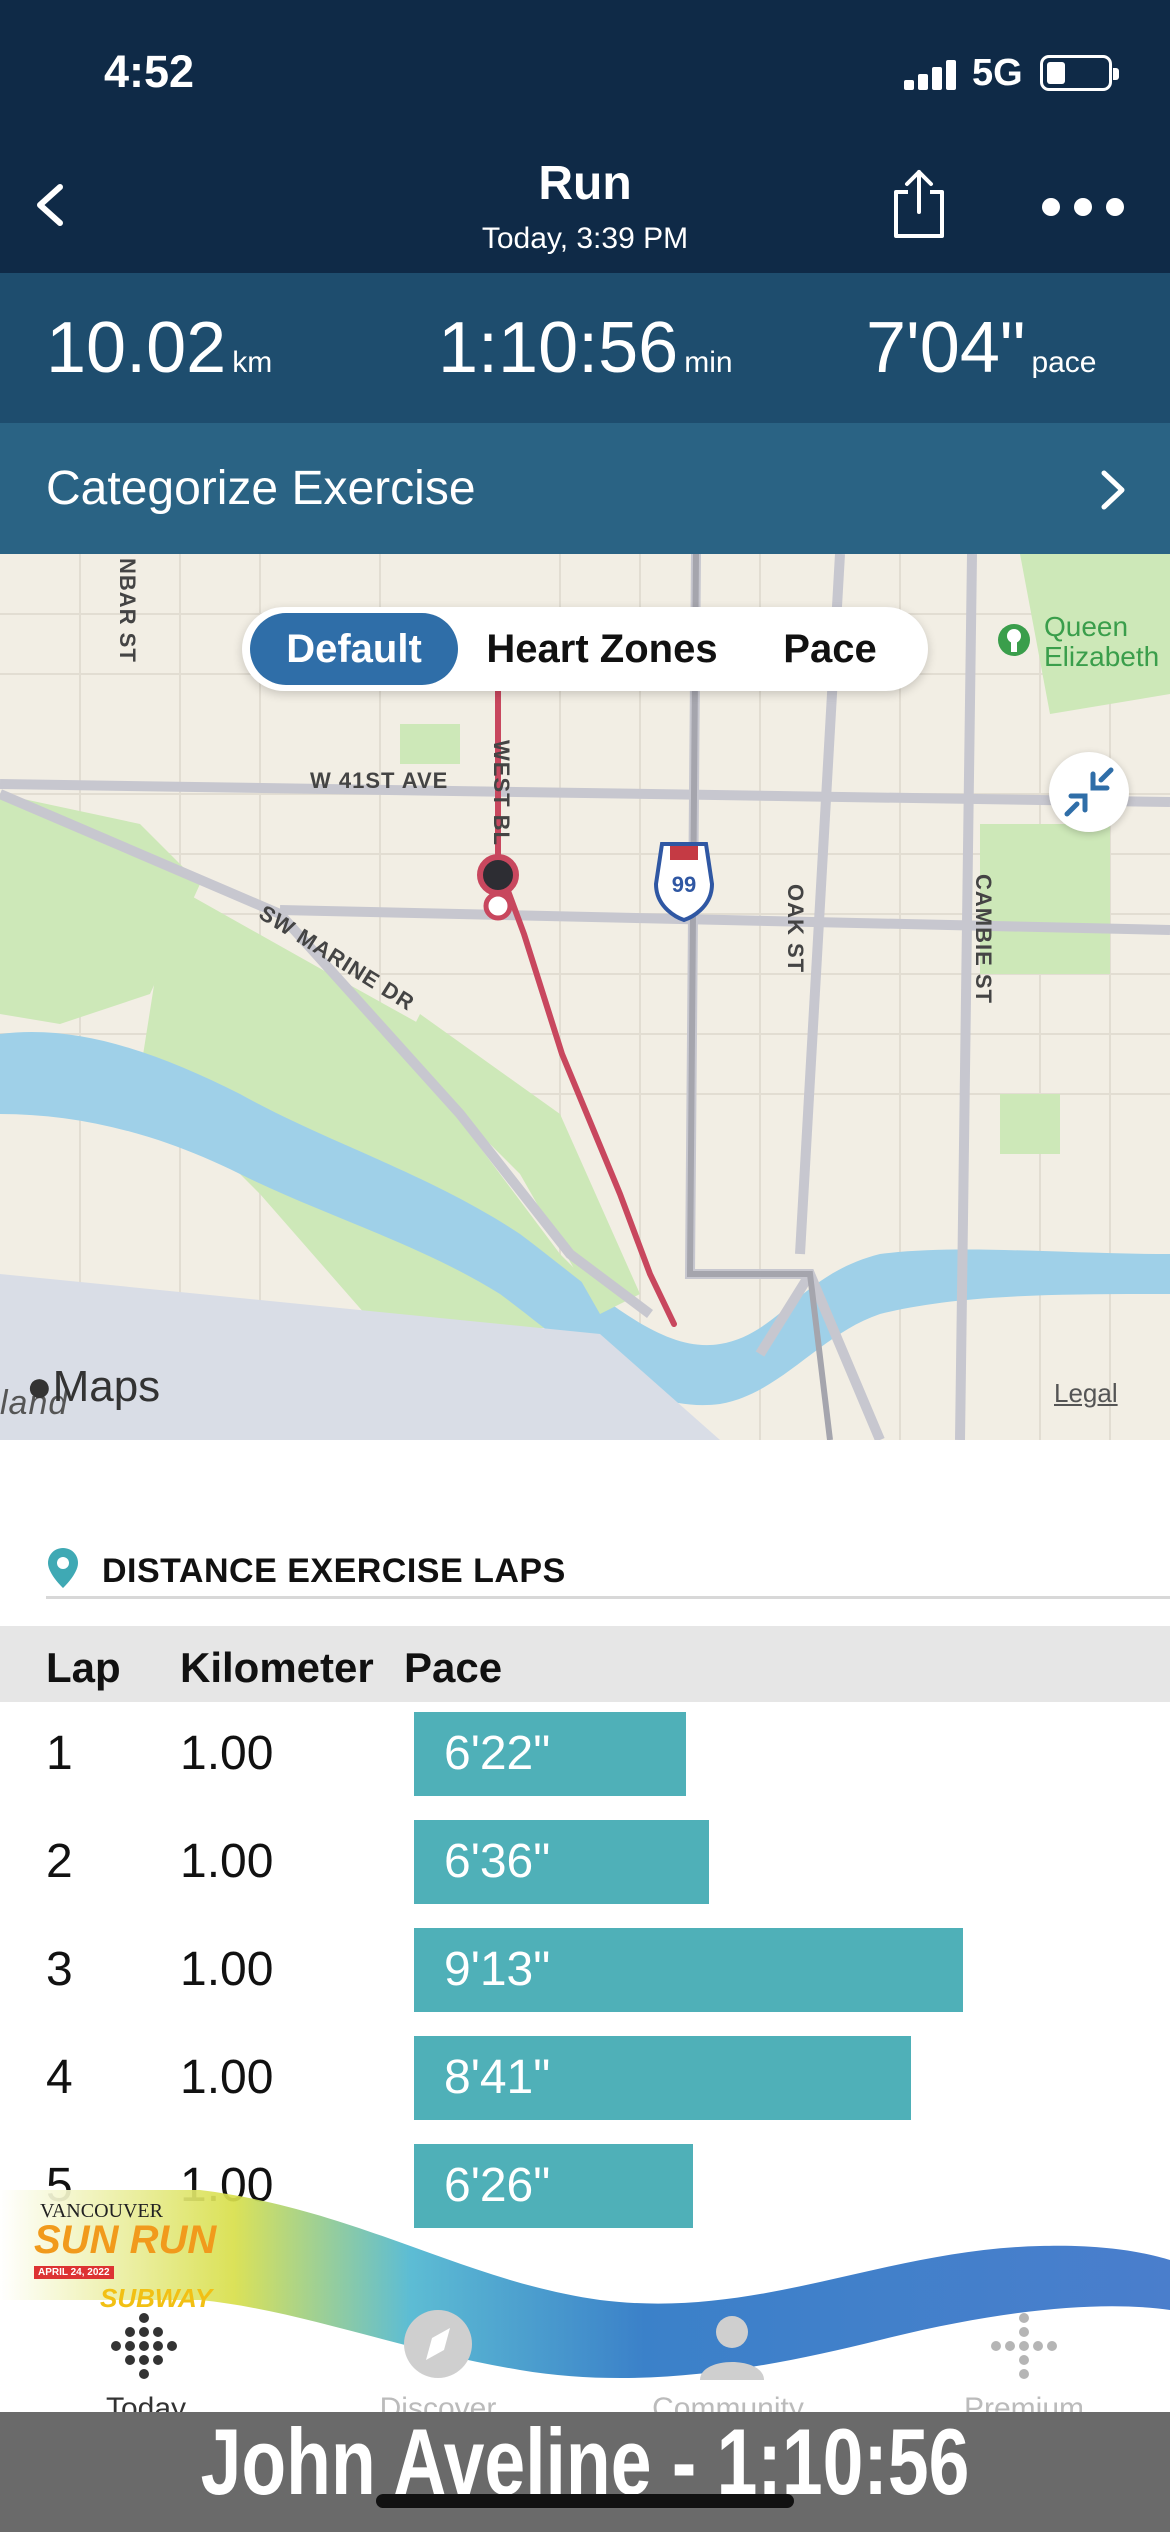 Image resolution: width=1170 pixels, height=2532 pixels. I want to click on distance-value: 10.02, so click(136, 348).